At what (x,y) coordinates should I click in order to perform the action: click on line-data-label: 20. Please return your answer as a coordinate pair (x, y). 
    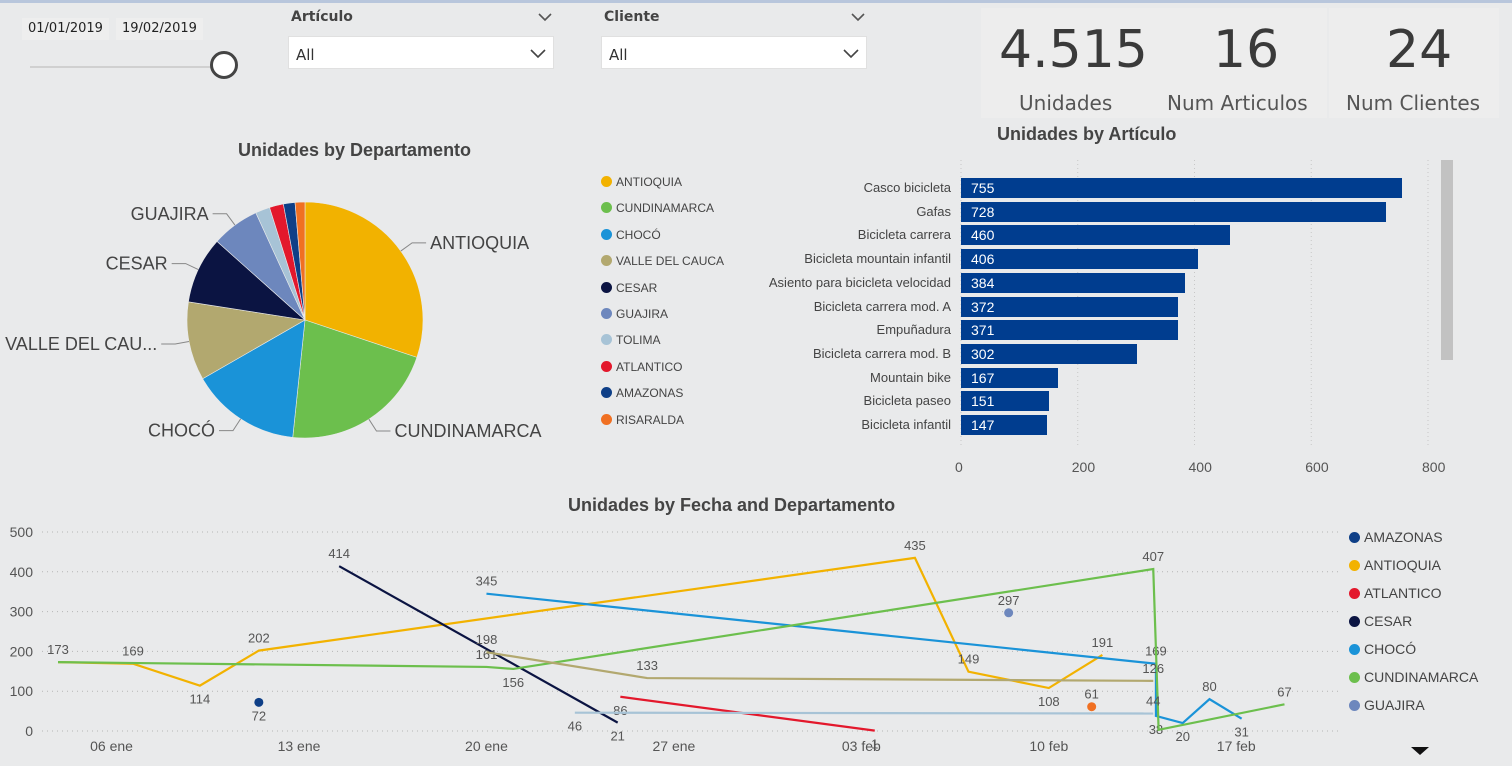
    Looking at the image, I should click on (1182, 736).